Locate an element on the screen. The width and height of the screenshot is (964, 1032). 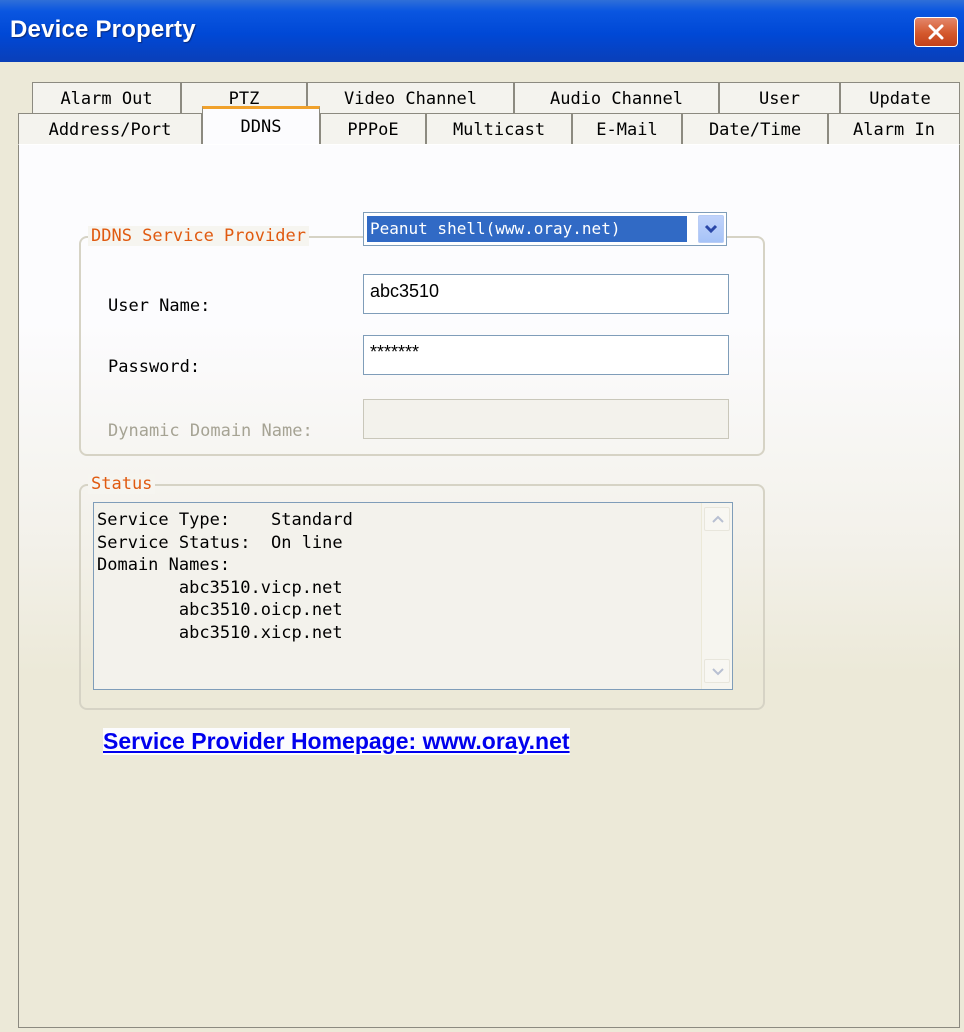
tab-alarm-out: Alarm Out is located at coordinates (106, 98).